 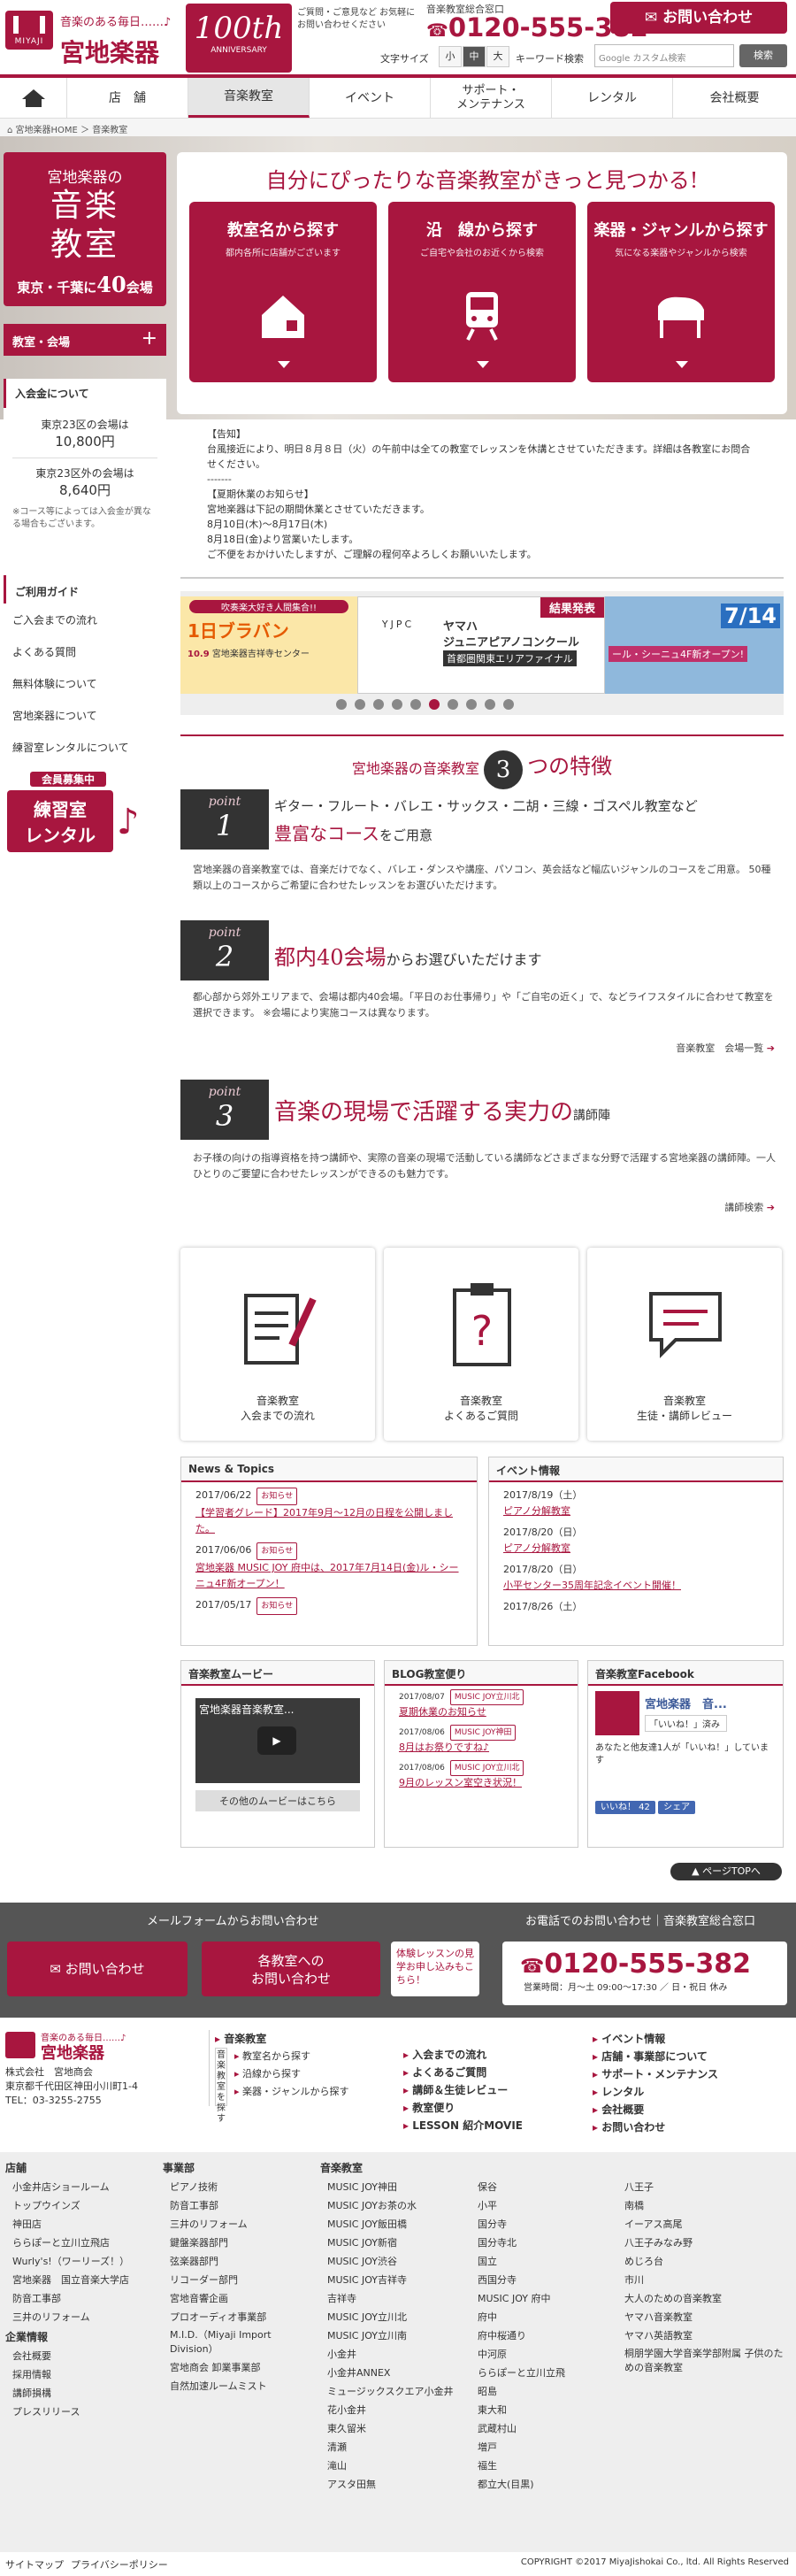 What do you see at coordinates (116, 22) in the screenshot?
I see `tagline: 音楽のある毎日……♪` at bounding box center [116, 22].